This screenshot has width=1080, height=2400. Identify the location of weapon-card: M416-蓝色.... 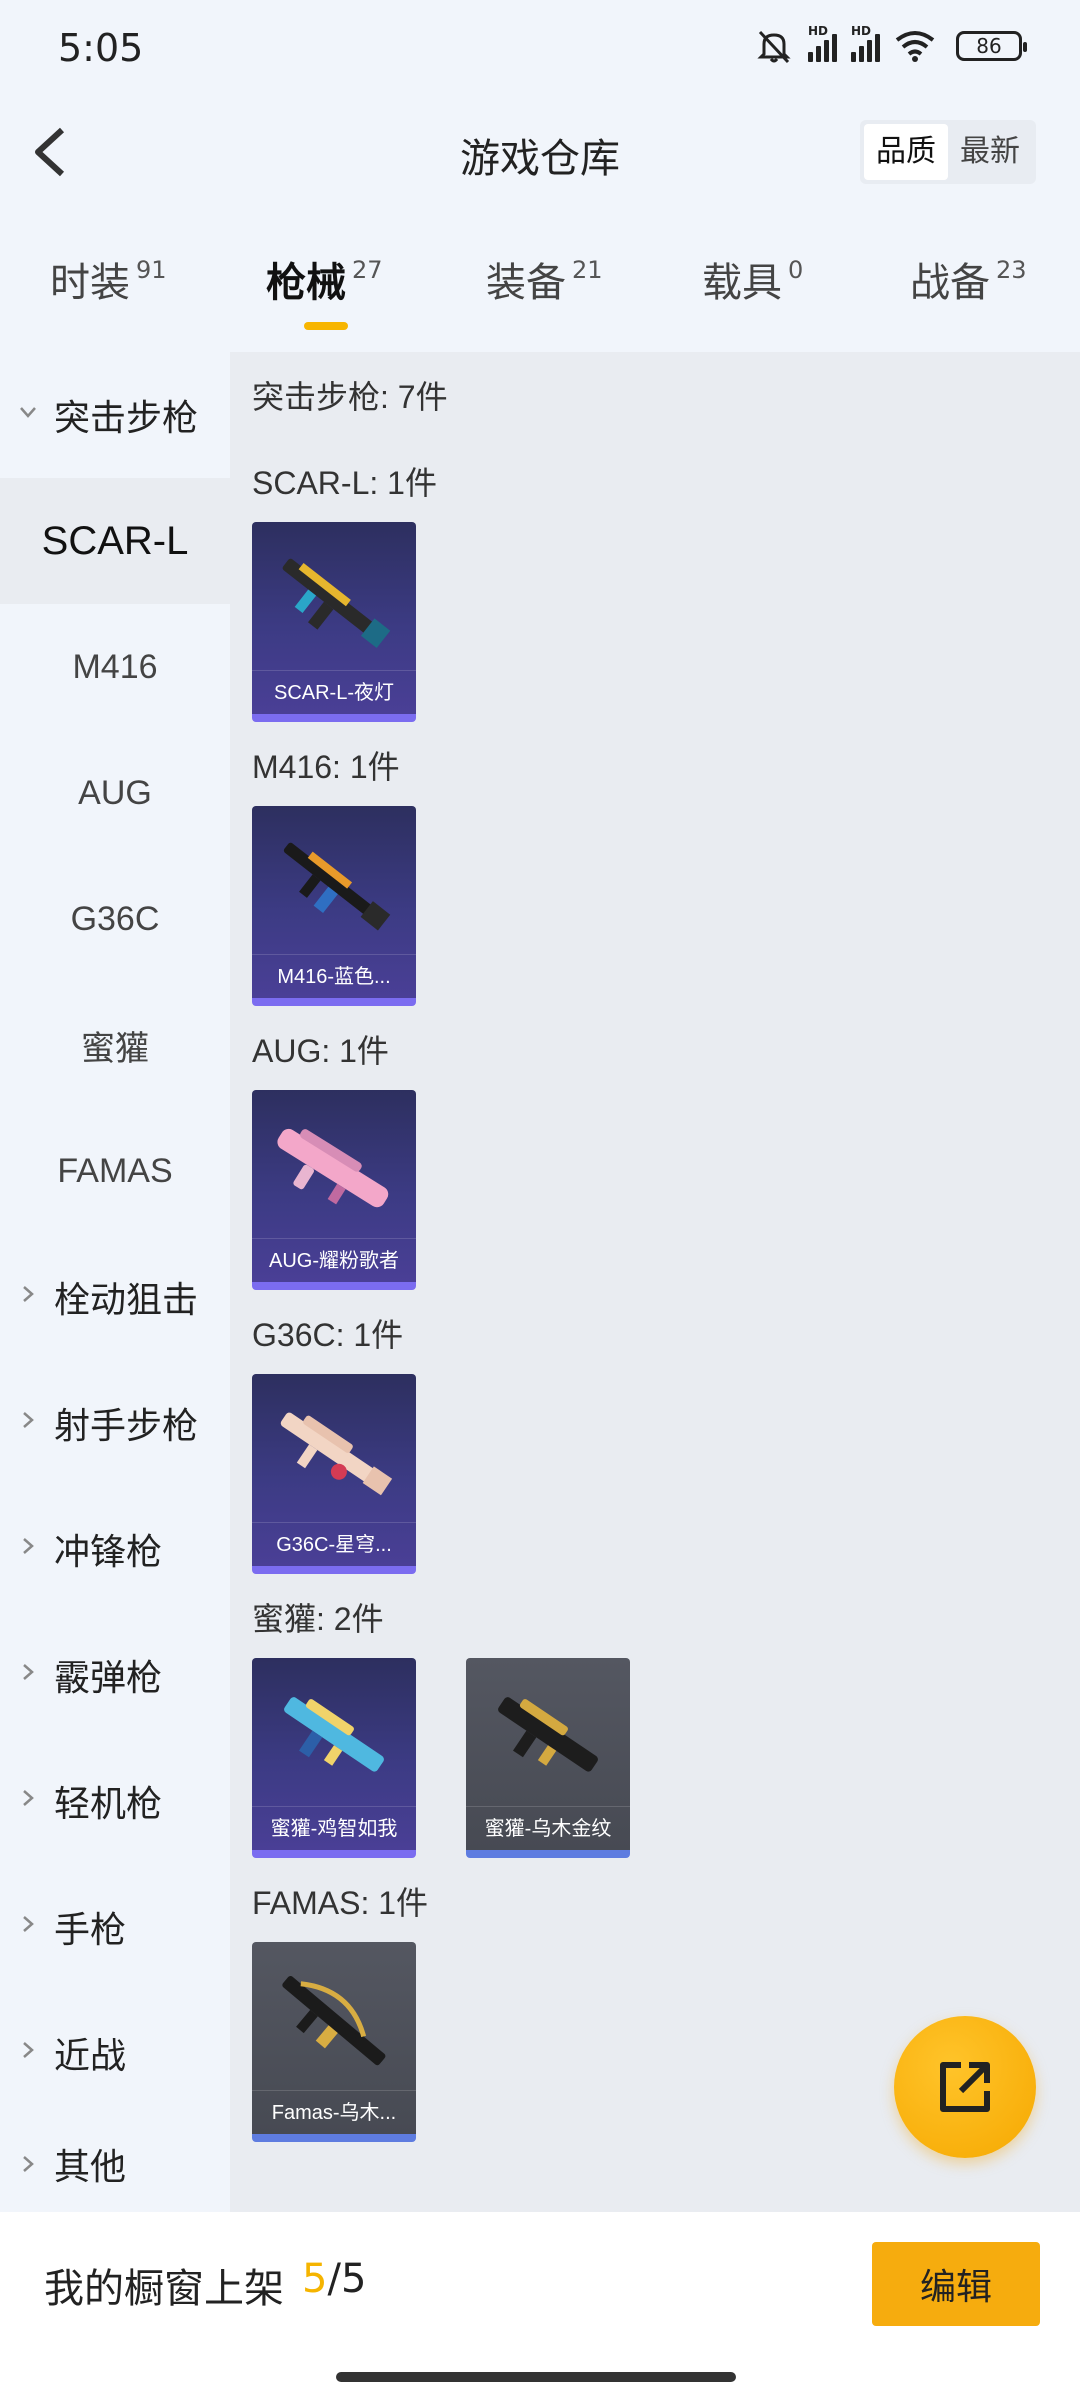
(334, 906).